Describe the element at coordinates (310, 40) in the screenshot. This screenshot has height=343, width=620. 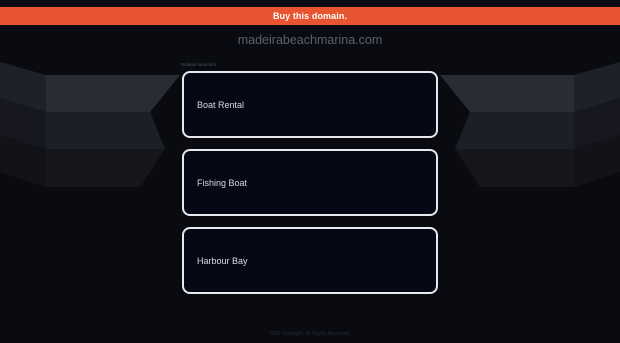
I see `domain-title: madeirabeachmarina.com` at that location.